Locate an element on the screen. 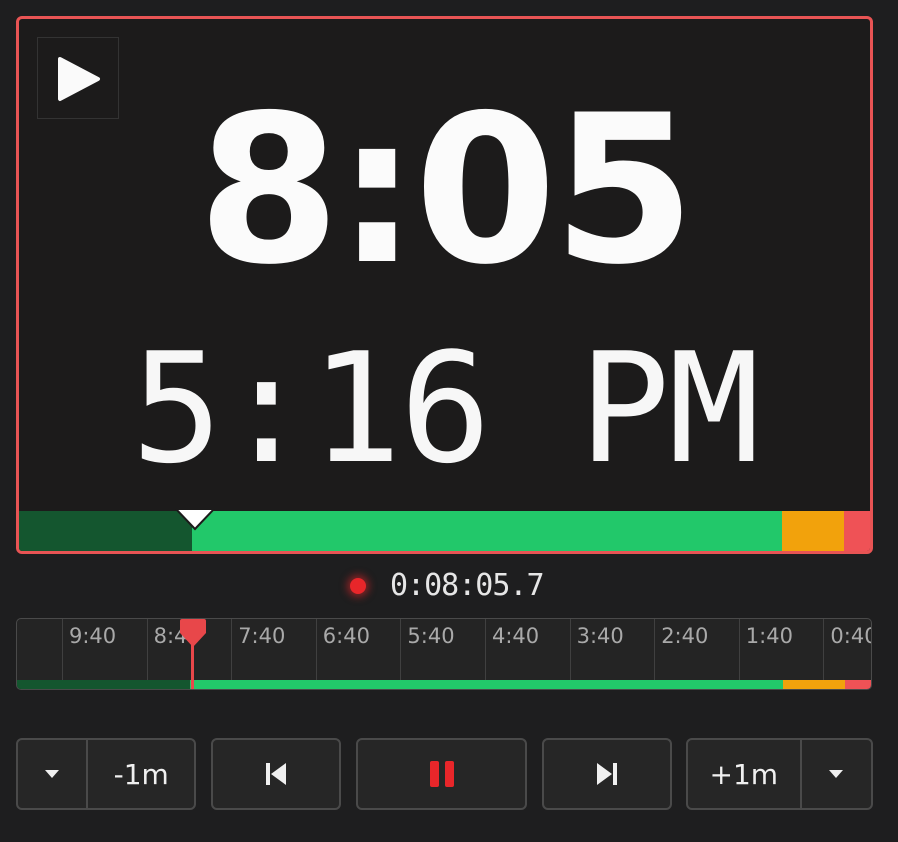  skip-forward-icon is located at coordinates (607, 774).